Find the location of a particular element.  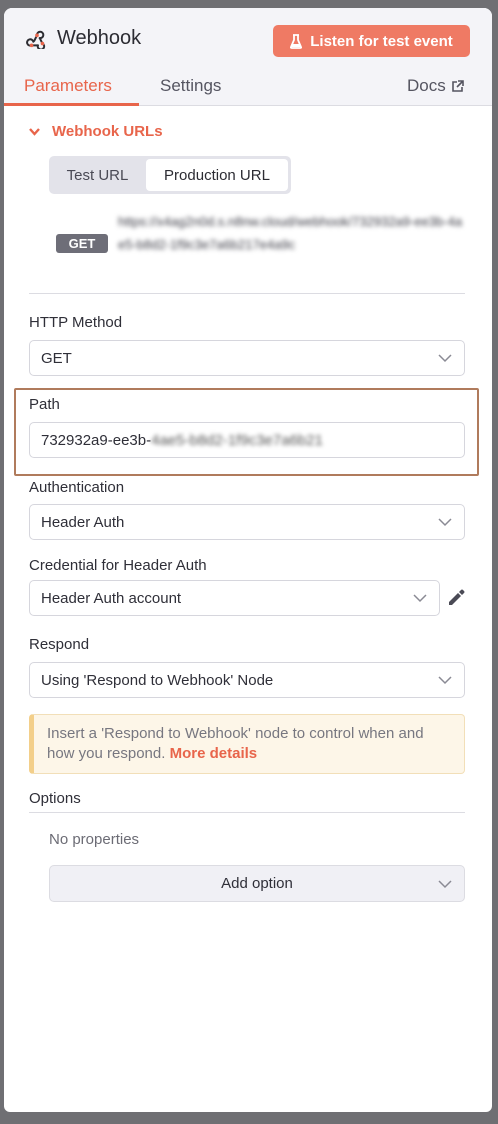

tab-settings: Settings is located at coordinates (190, 86).